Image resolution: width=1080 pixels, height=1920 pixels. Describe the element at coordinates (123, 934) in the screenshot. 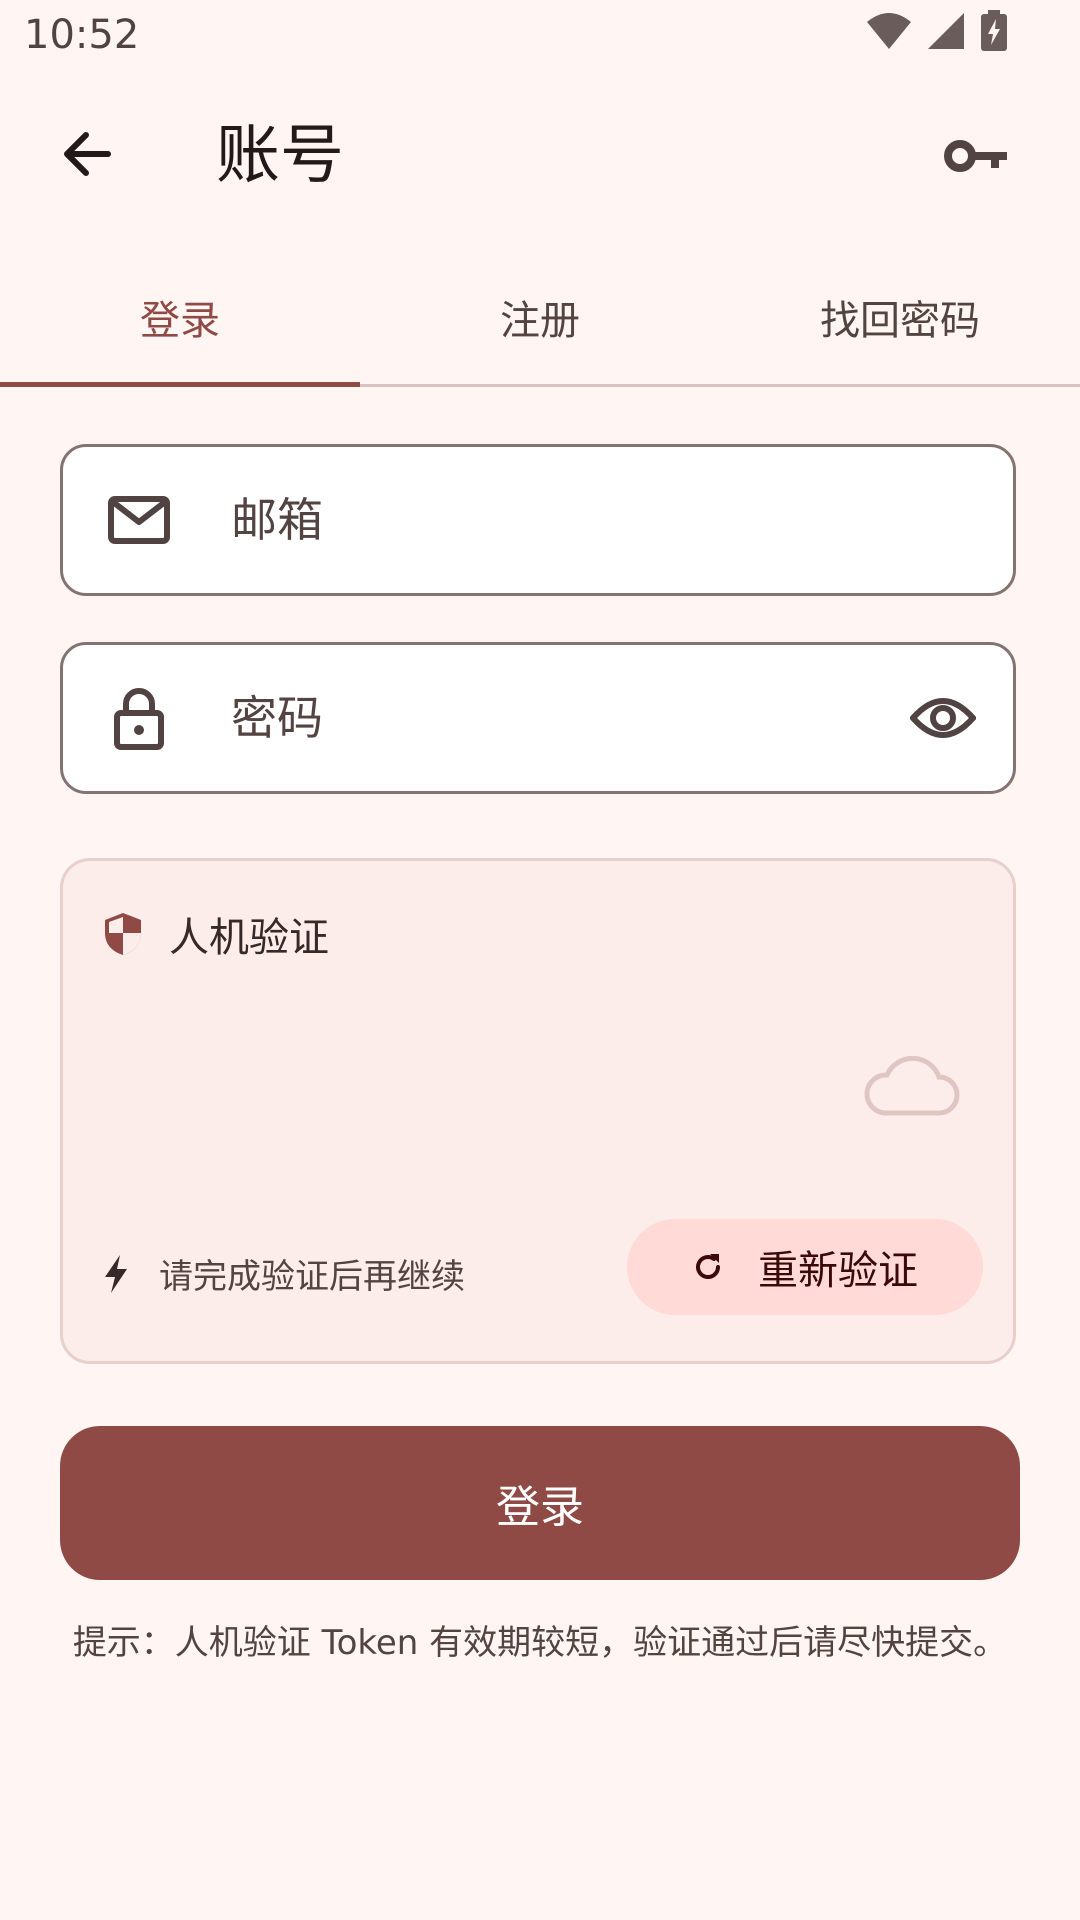

I see `shield-icon` at that location.